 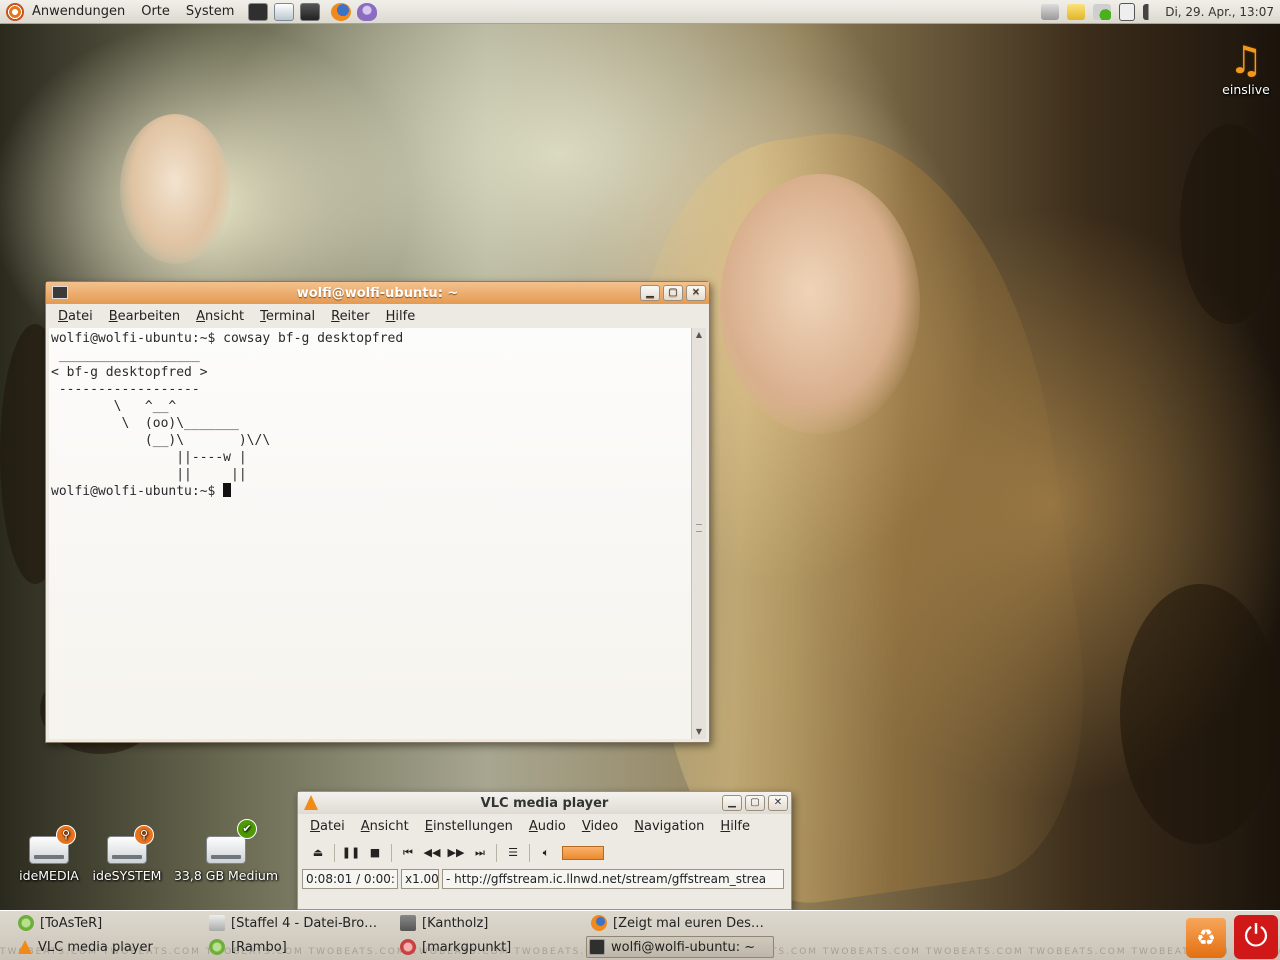 What do you see at coordinates (144, 316) in the screenshot?
I see `menu-bearbeiten: Bearbeiten` at bounding box center [144, 316].